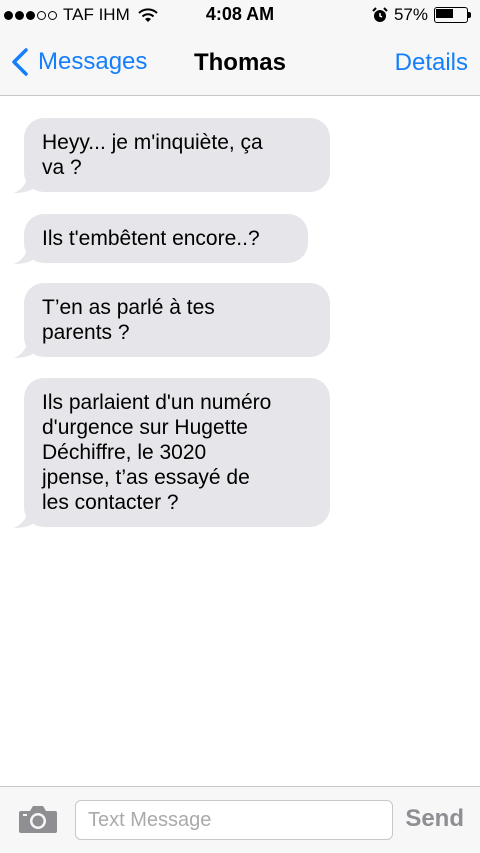  Describe the element at coordinates (110, 502) in the screenshot. I see `message-line: les contacter ?` at that location.